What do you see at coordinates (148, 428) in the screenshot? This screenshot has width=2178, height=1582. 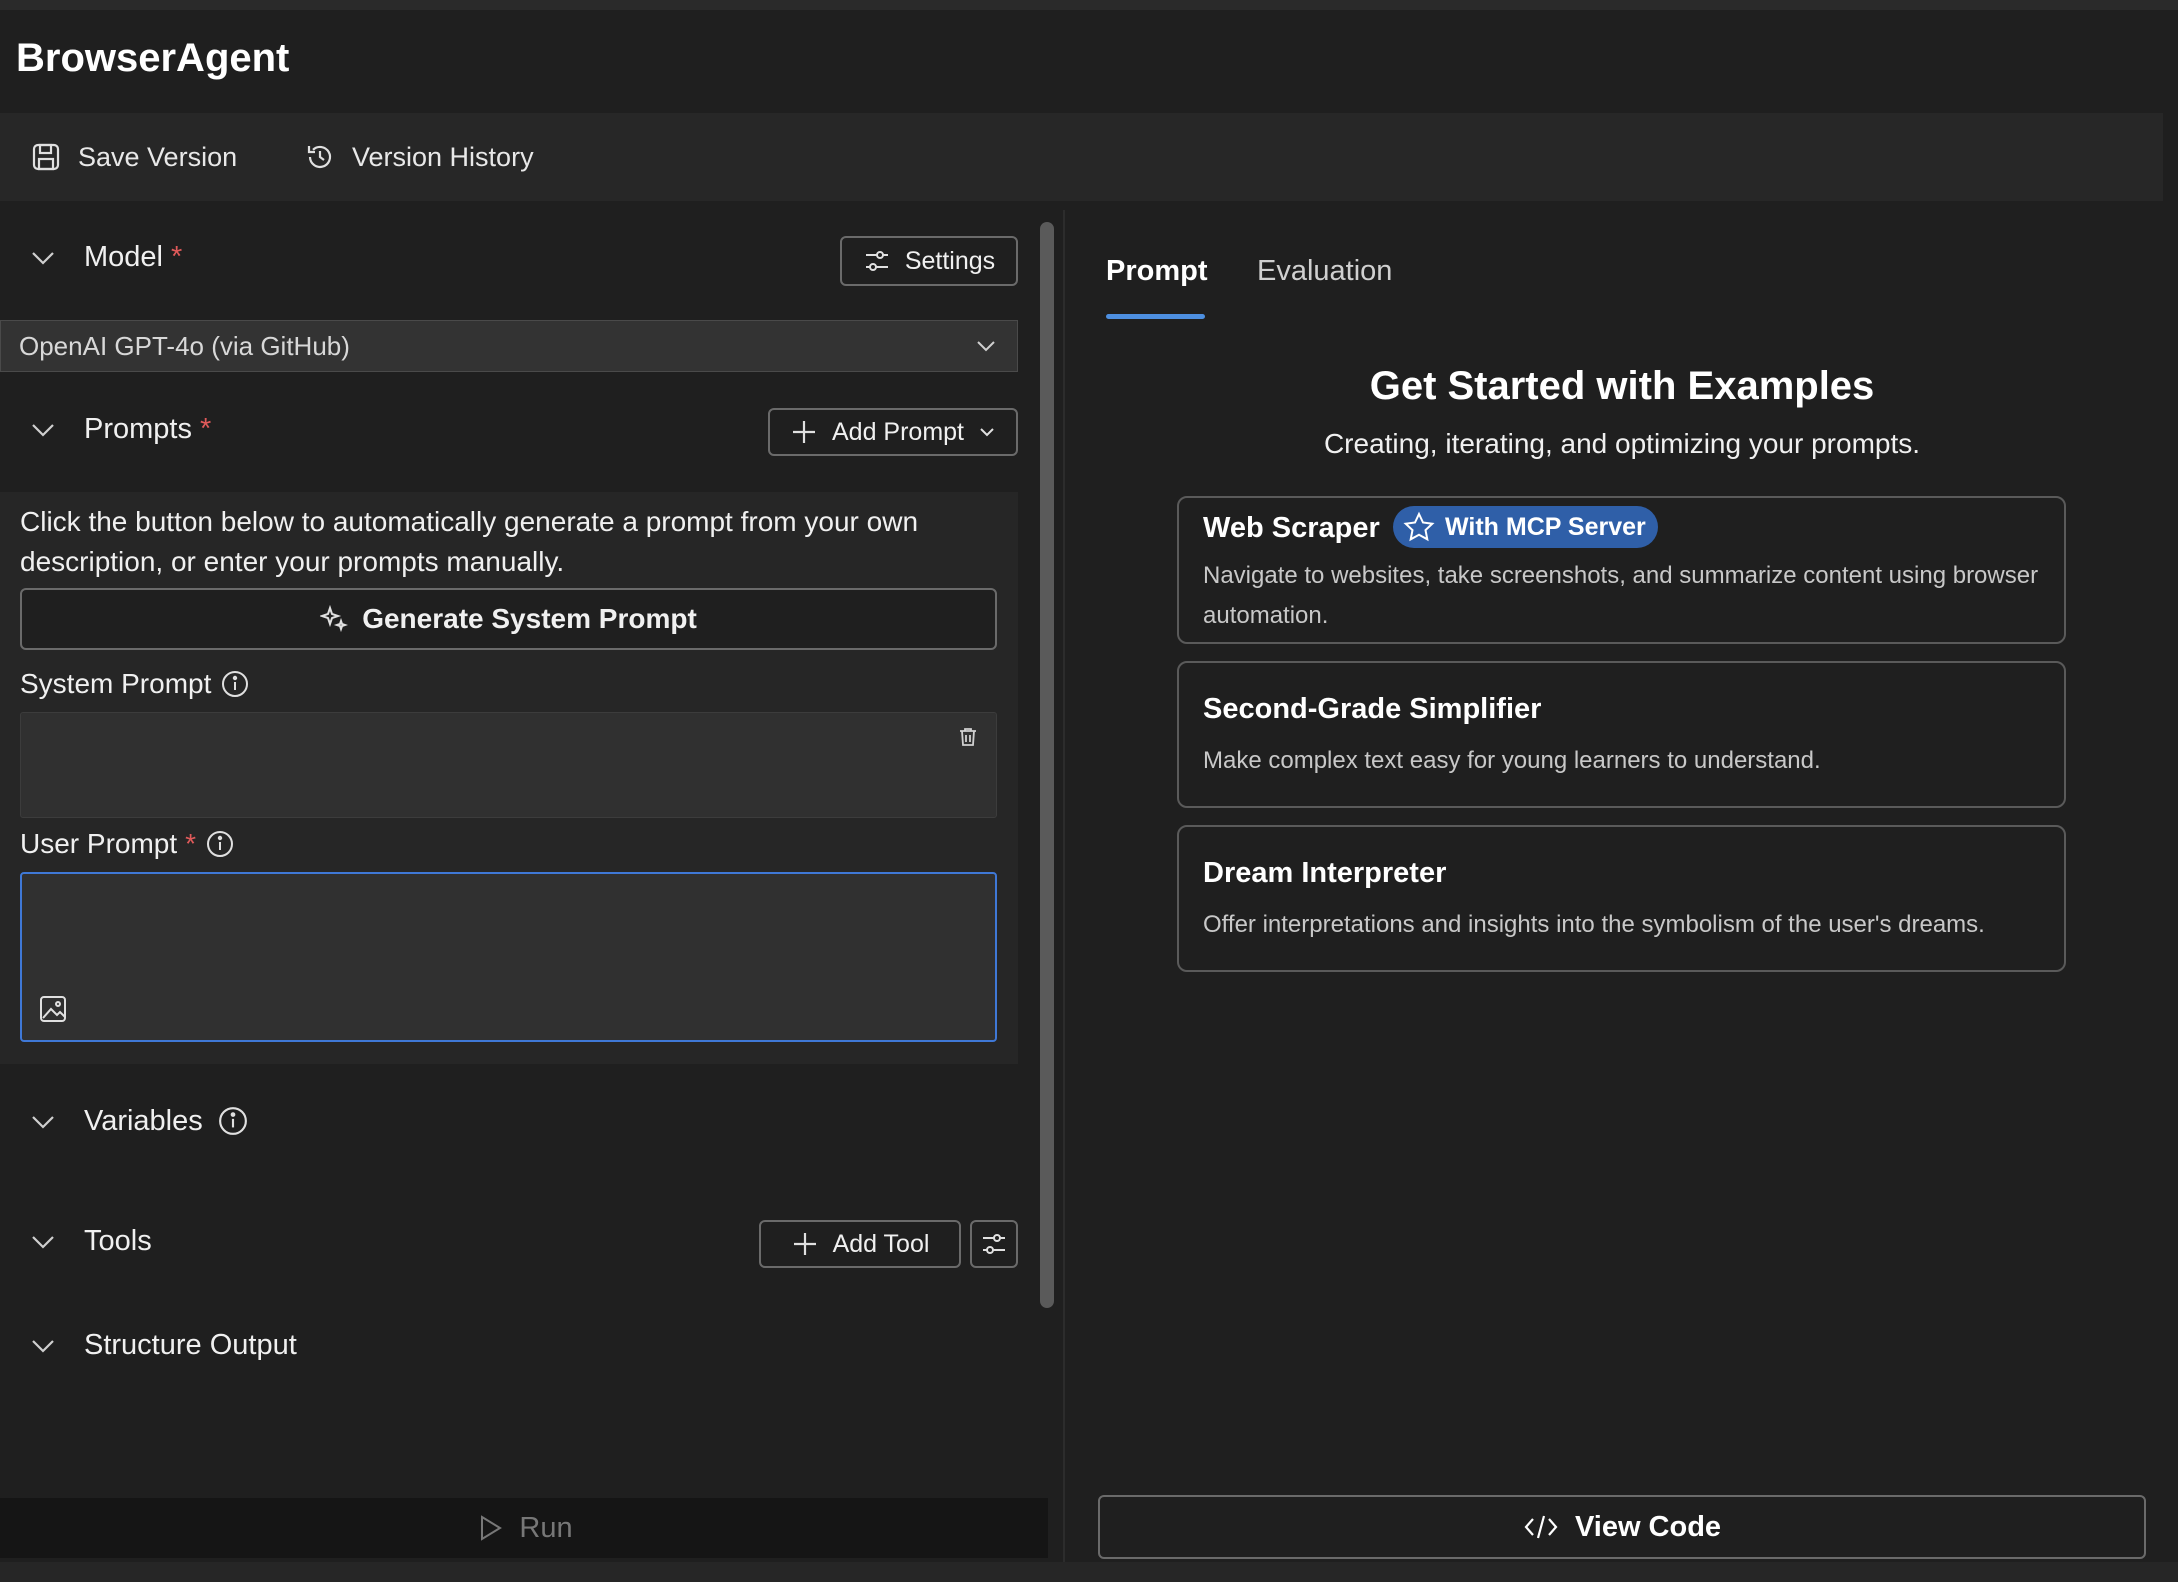 I see `prompts-title: Prompts *` at bounding box center [148, 428].